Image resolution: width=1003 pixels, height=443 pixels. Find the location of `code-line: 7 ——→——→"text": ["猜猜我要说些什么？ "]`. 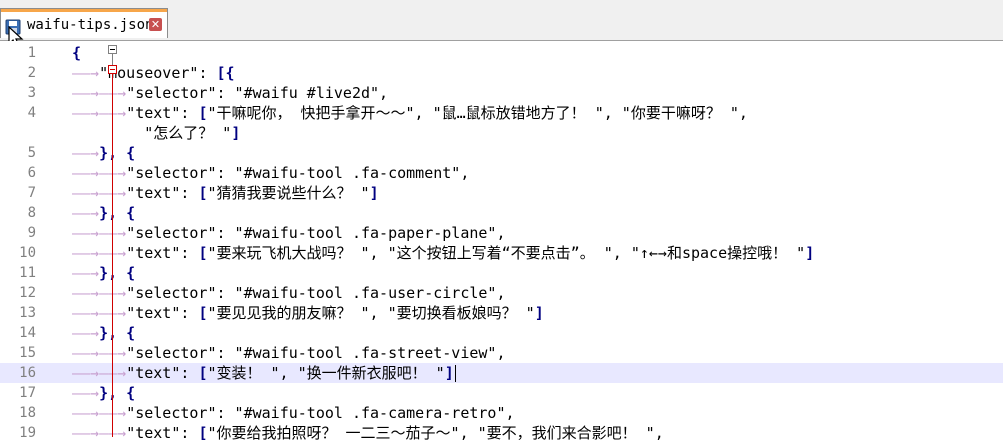

code-line: 7 ——→——→"text": ["猜猜我要说些什么？ "] is located at coordinates (501, 193).